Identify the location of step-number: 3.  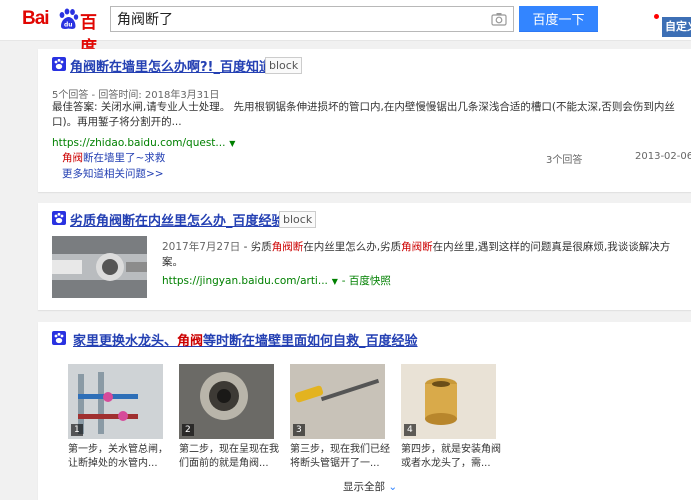
(299, 430).